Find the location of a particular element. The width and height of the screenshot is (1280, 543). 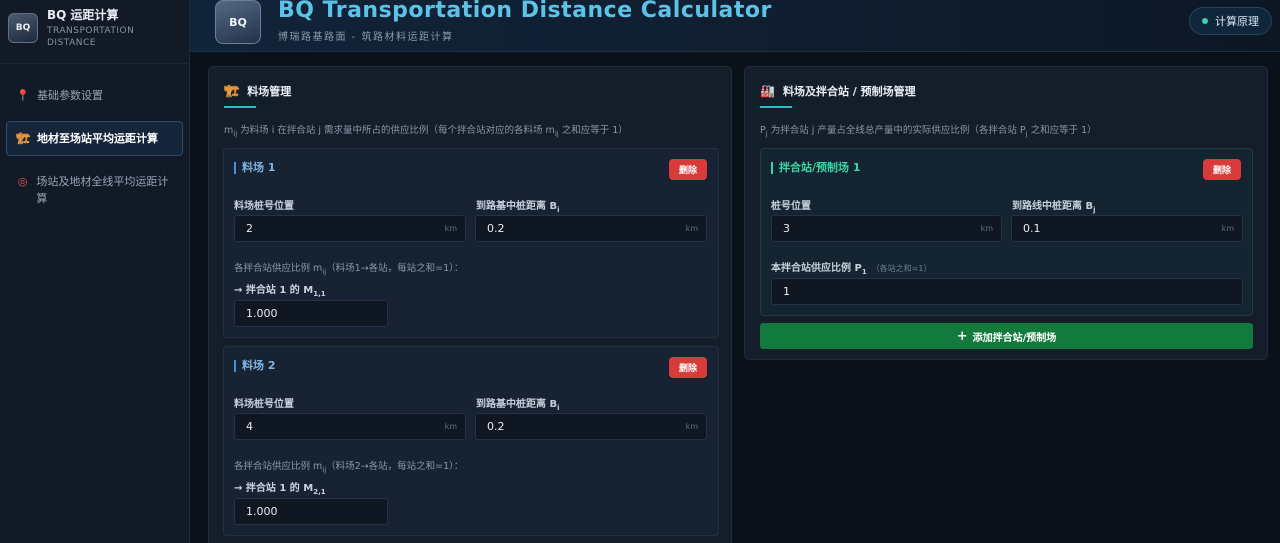

sidebar-brand: BQ BQ 运距计算 TRANSPORTATION DISTANCE is located at coordinates (94, 32).